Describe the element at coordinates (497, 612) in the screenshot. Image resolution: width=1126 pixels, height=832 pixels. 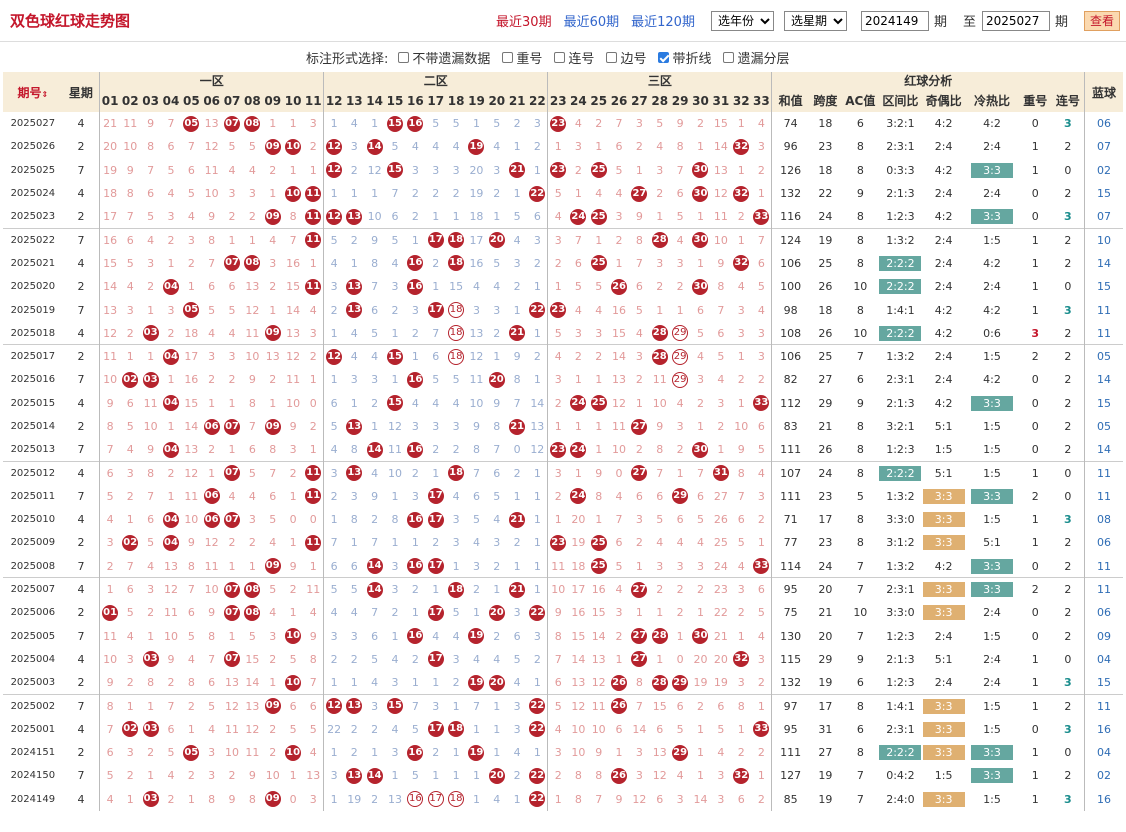
I see `red-ball-cell: 20` at that location.